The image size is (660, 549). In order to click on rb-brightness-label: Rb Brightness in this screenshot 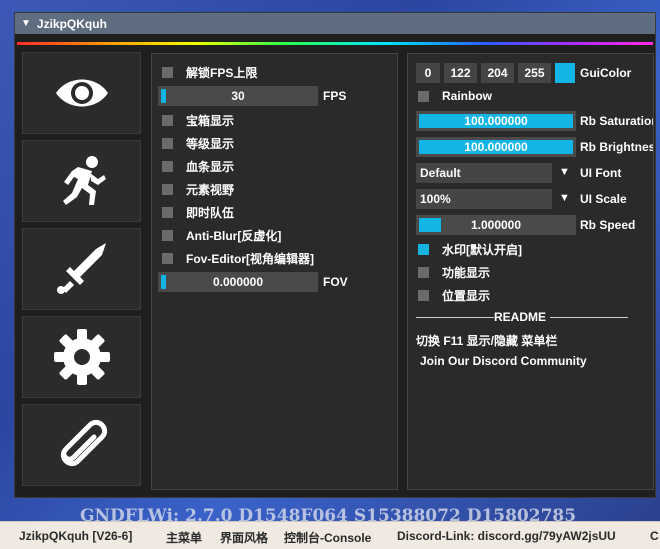, I will do `click(617, 147)`.